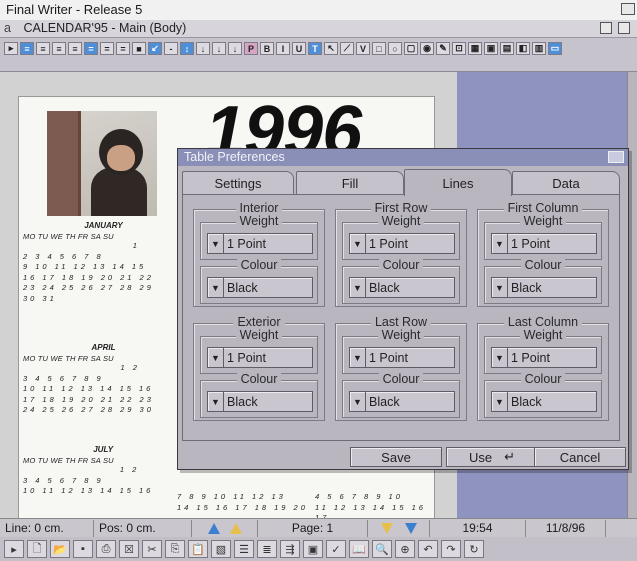 The width and height of the screenshot is (637, 561). Describe the element at coordinates (251, 48) in the screenshot. I see `plain-text-button: P` at that location.